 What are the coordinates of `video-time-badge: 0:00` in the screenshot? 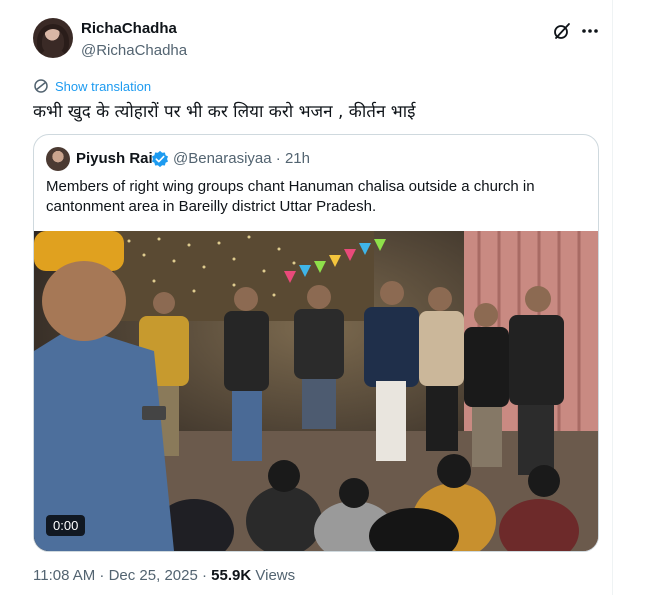 It's located at (66, 525).